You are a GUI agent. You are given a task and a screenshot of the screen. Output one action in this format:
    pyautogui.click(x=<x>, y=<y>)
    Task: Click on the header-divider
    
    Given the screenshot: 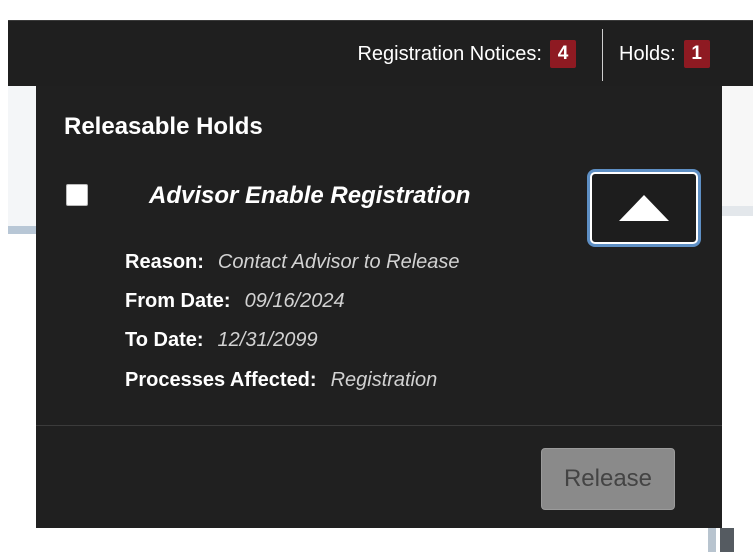 What is the action you would take?
    pyautogui.click(x=602, y=55)
    